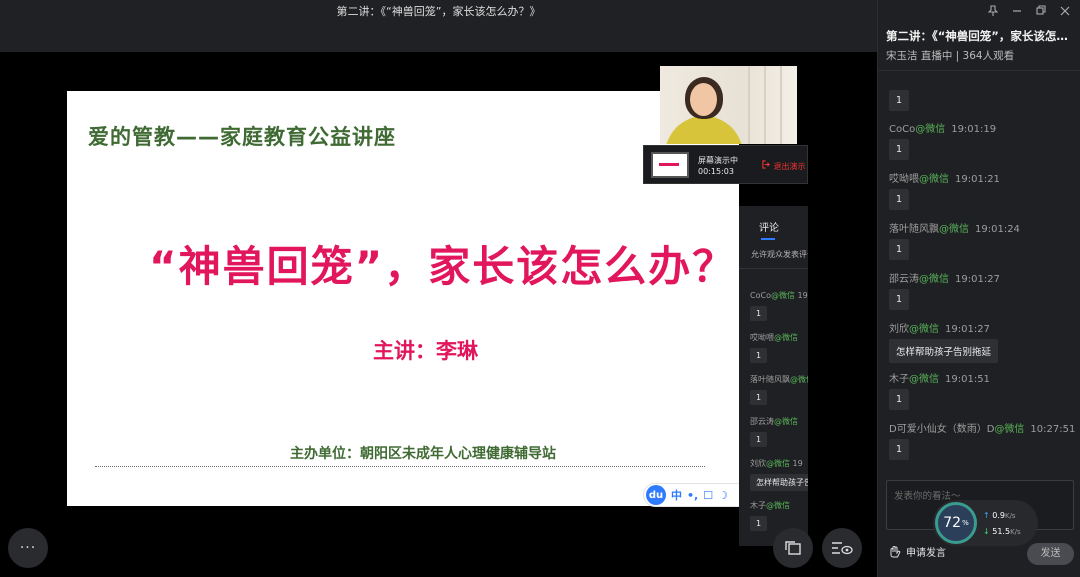  Describe the element at coordinates (242, 137) in the screenshot. I see `slide-header: 爱的管教——家庭教育公益讲座` at that location.